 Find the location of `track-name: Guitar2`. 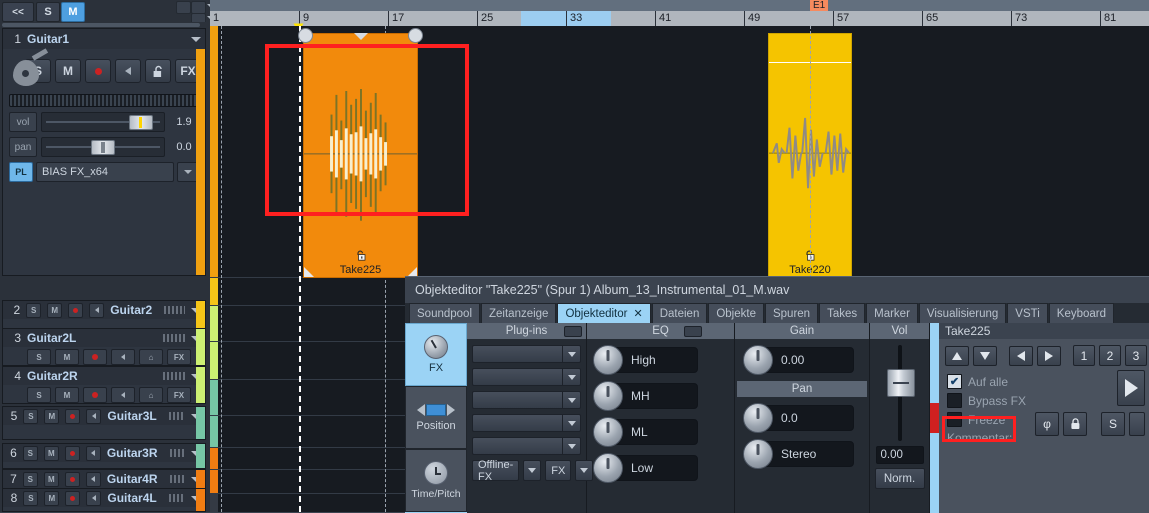

track-name: Guitar2 is located at coordinates (131, 310).